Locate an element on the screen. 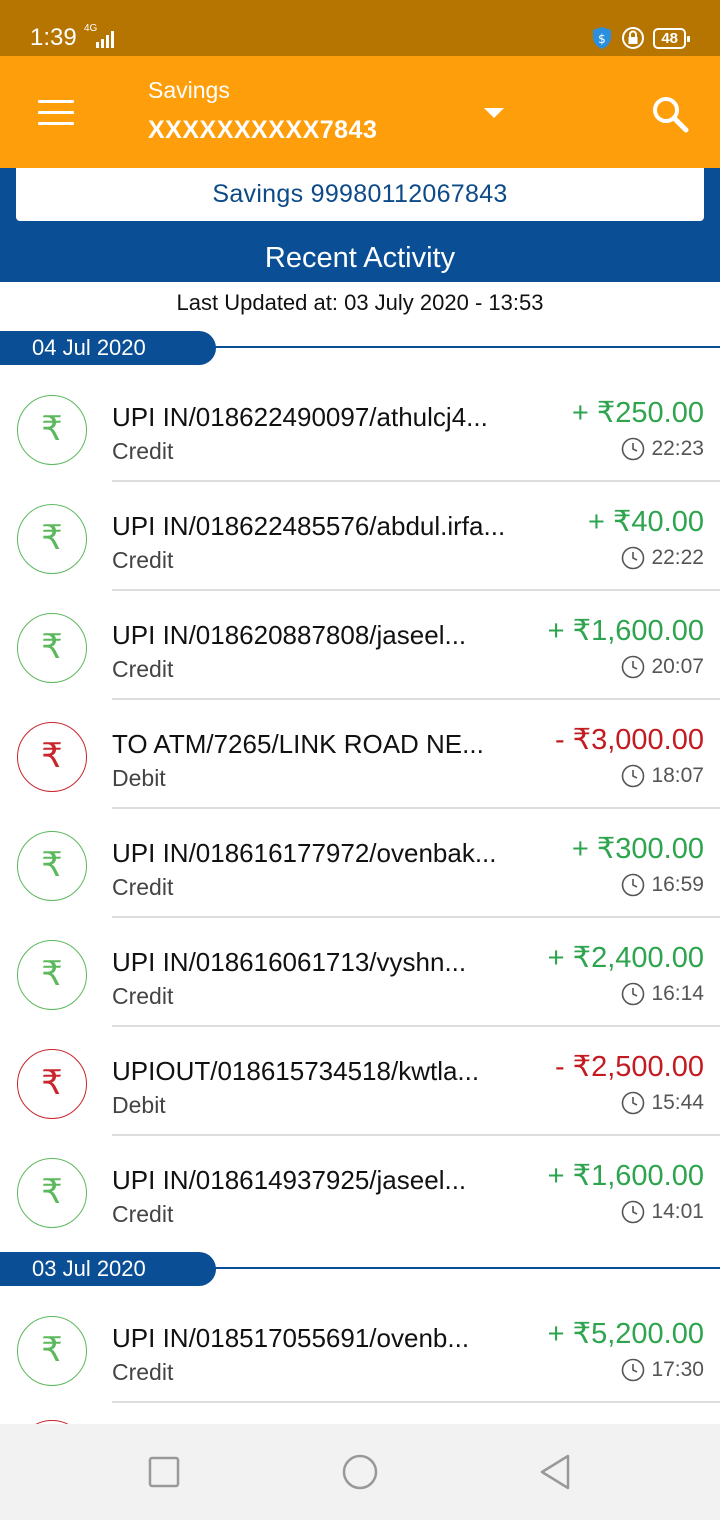  account-card-label: Savings 99980112067843 is located at coordinates (360, 194).